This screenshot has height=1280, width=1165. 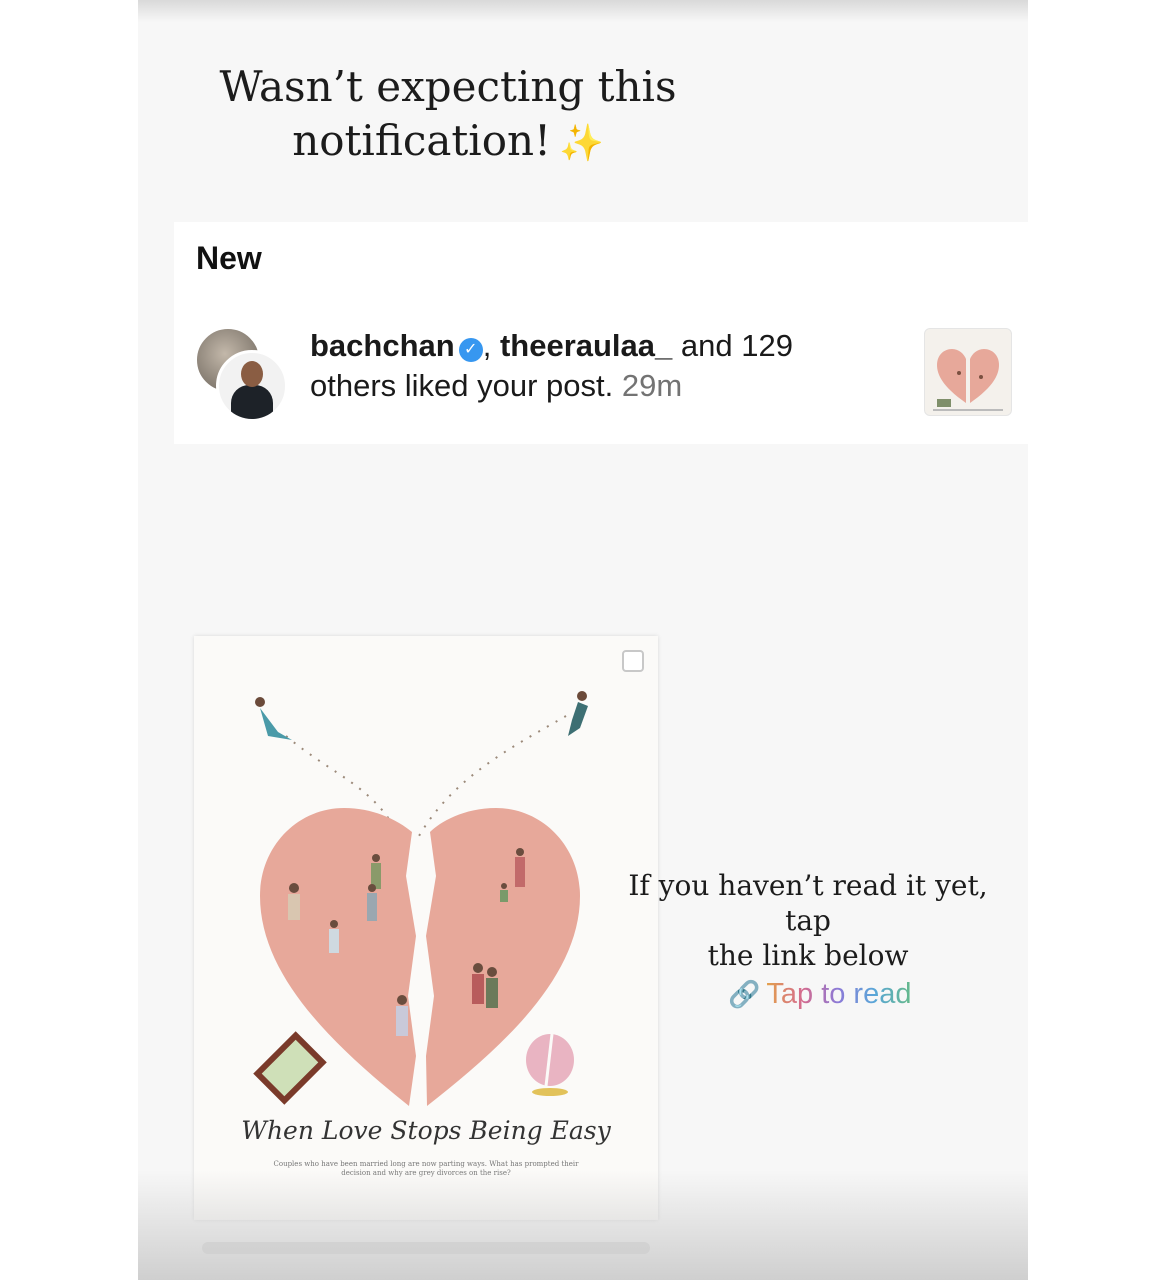 I want to click on post-thumbnail, so click(x=968, y=372).